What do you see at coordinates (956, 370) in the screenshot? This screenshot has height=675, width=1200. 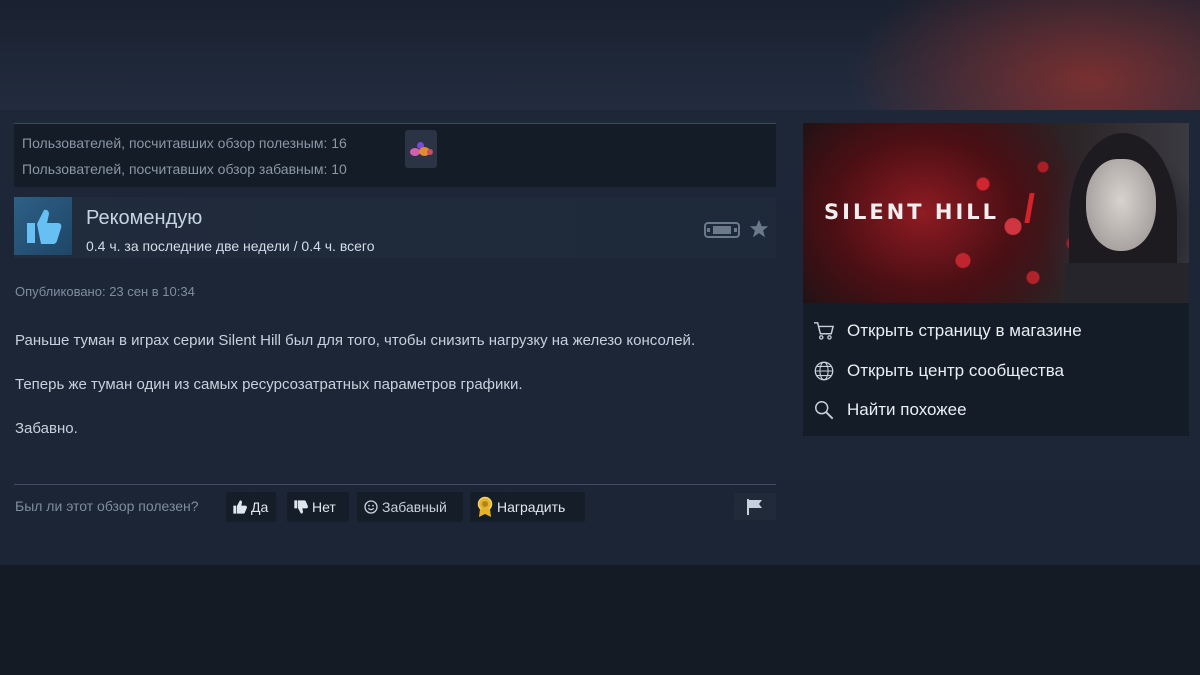 I see `community-link-label: Открыть центр сообщества` at bounding box center [956, 370].